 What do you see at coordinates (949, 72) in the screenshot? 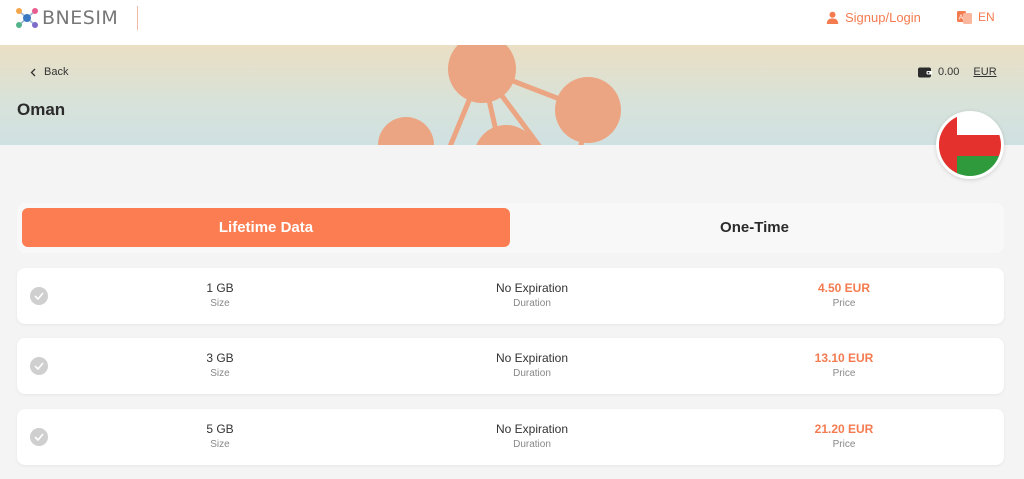
I see `balance-amount: 0.00` at bounding box center [949, 72].